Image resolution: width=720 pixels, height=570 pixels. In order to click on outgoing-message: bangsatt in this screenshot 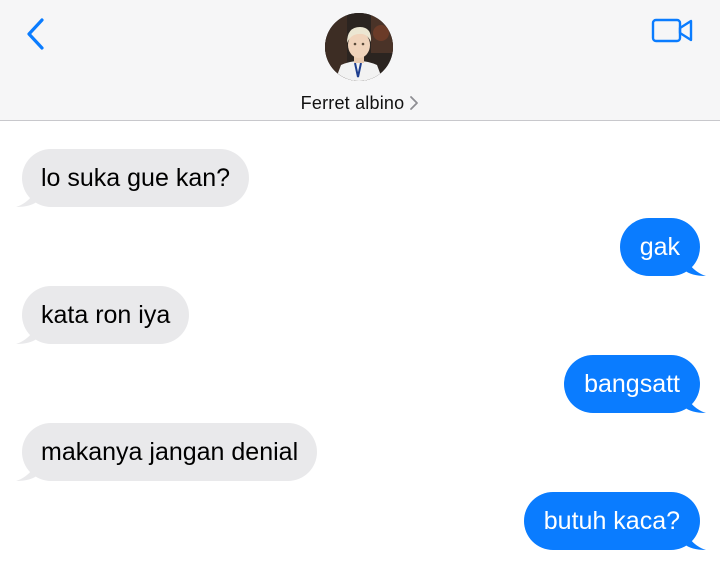, I will do `click(635, 384)`.